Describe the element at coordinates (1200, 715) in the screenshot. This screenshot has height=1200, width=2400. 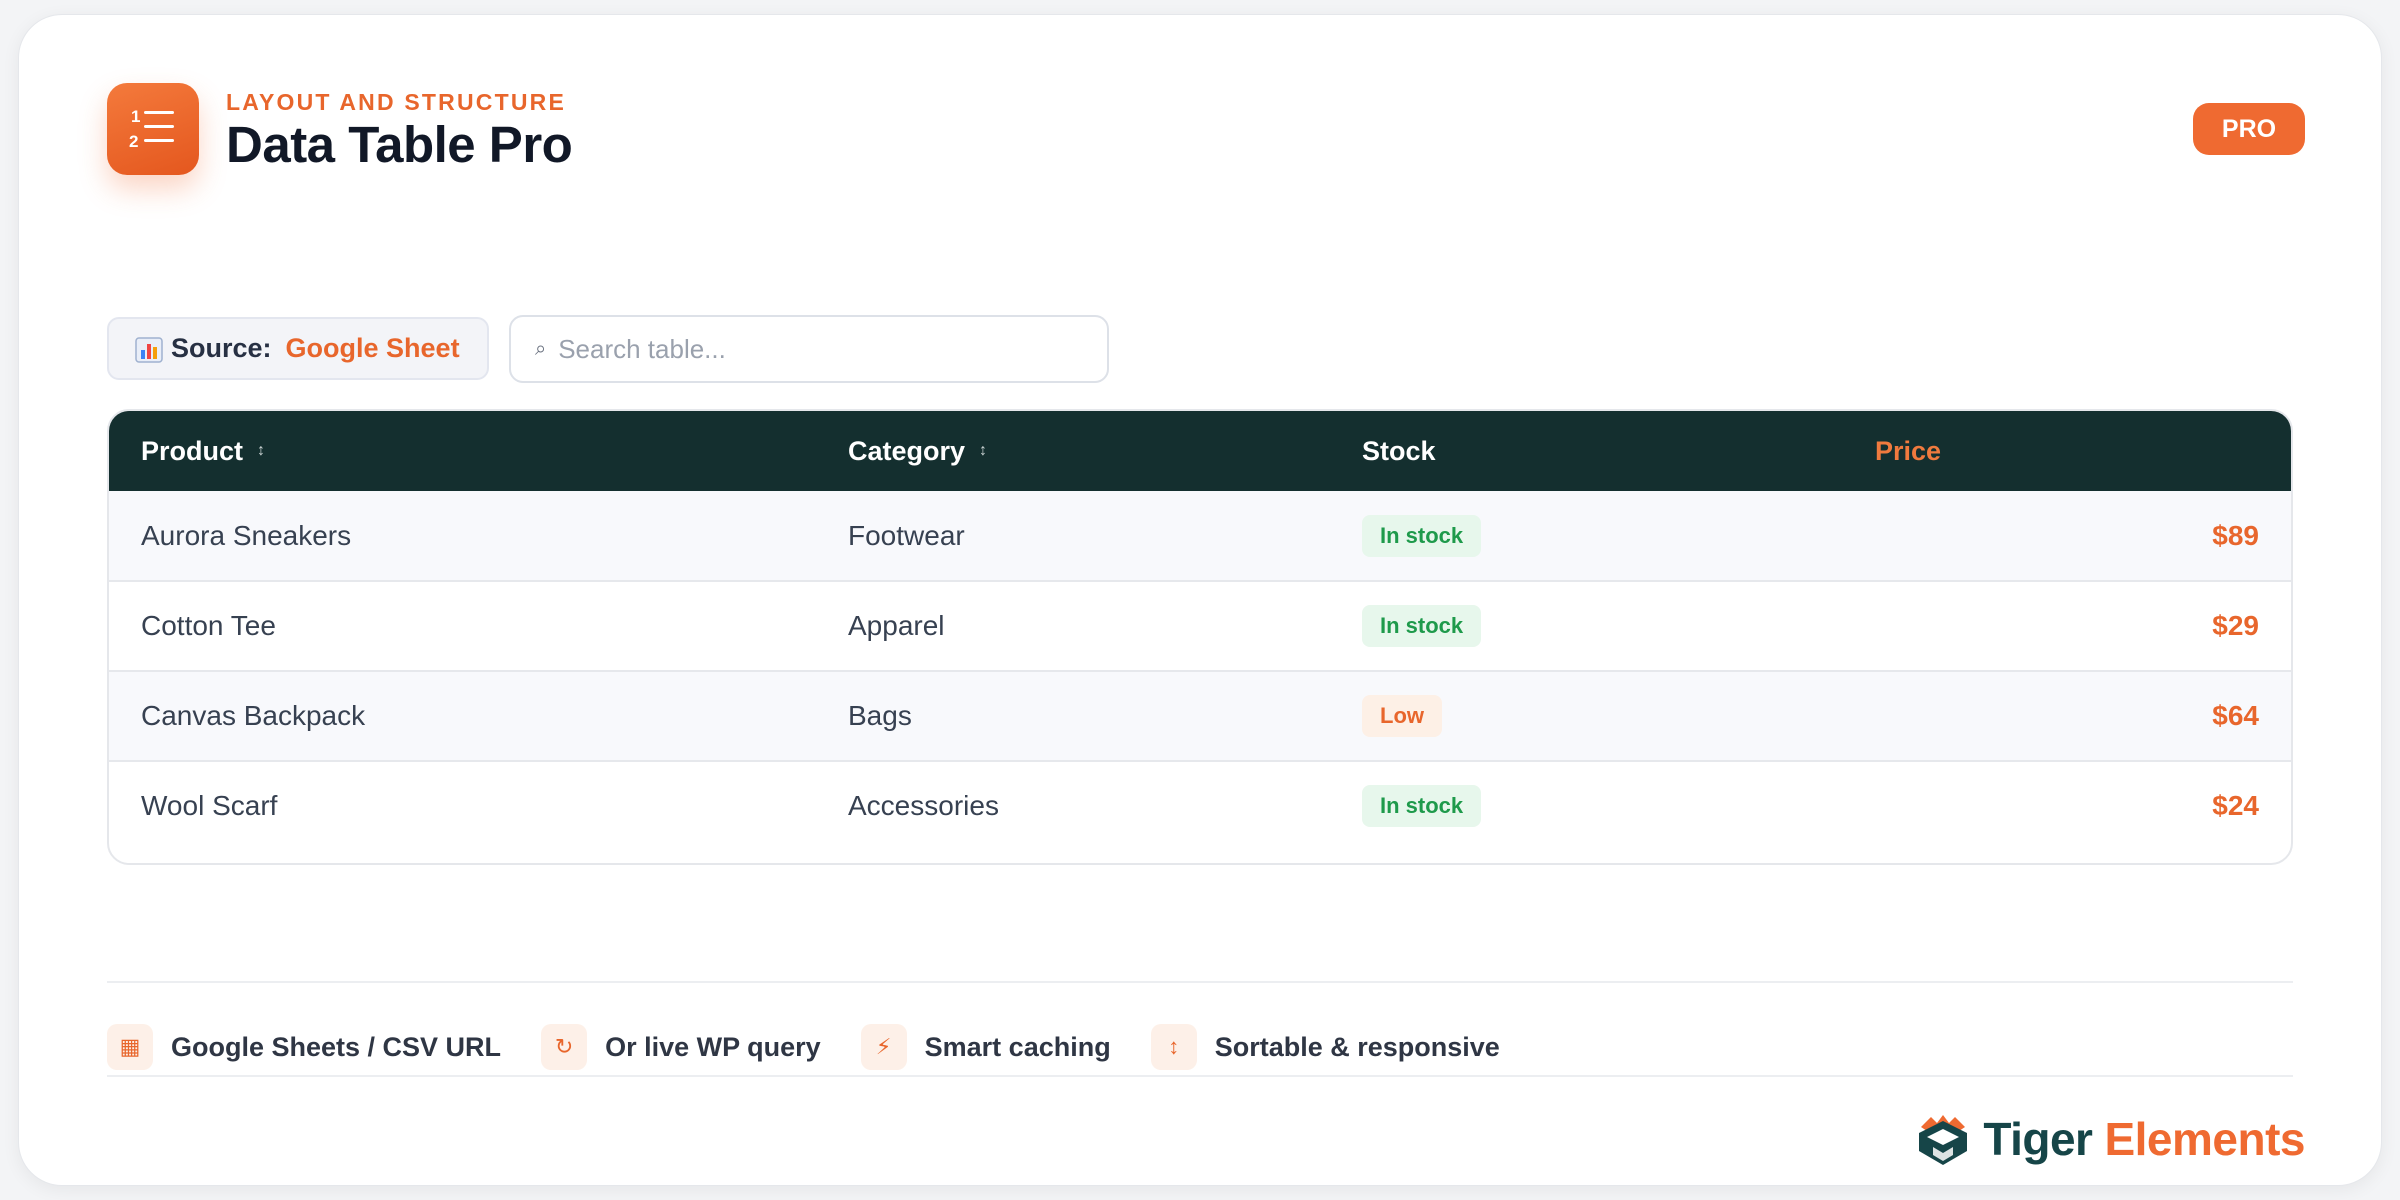
I see `table-row: Canvas Backpack Bags Low $64` at that location.